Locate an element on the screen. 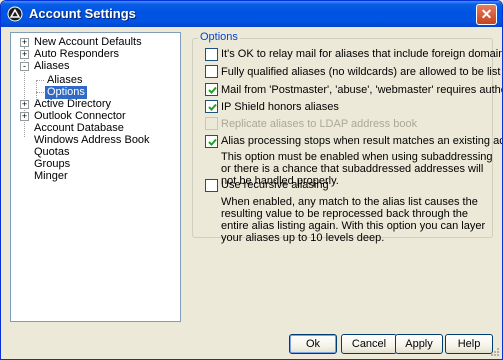 Image resolution: width=503 pixels, height=360 pixels. tree-item-aliases: - Aliases is located at coordinates (95, 66).